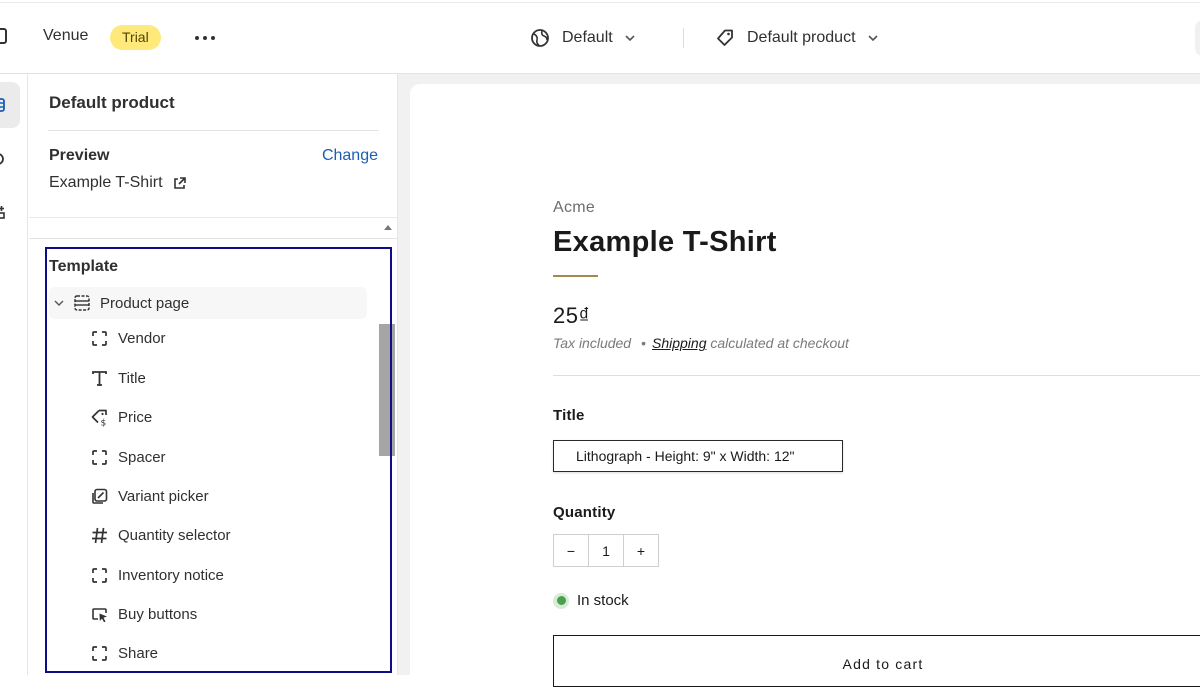 This screenshot has width=1200, height=687. Describe the element at coordinates (14, 374) in the screenshot. I see `left-rail` at that location.